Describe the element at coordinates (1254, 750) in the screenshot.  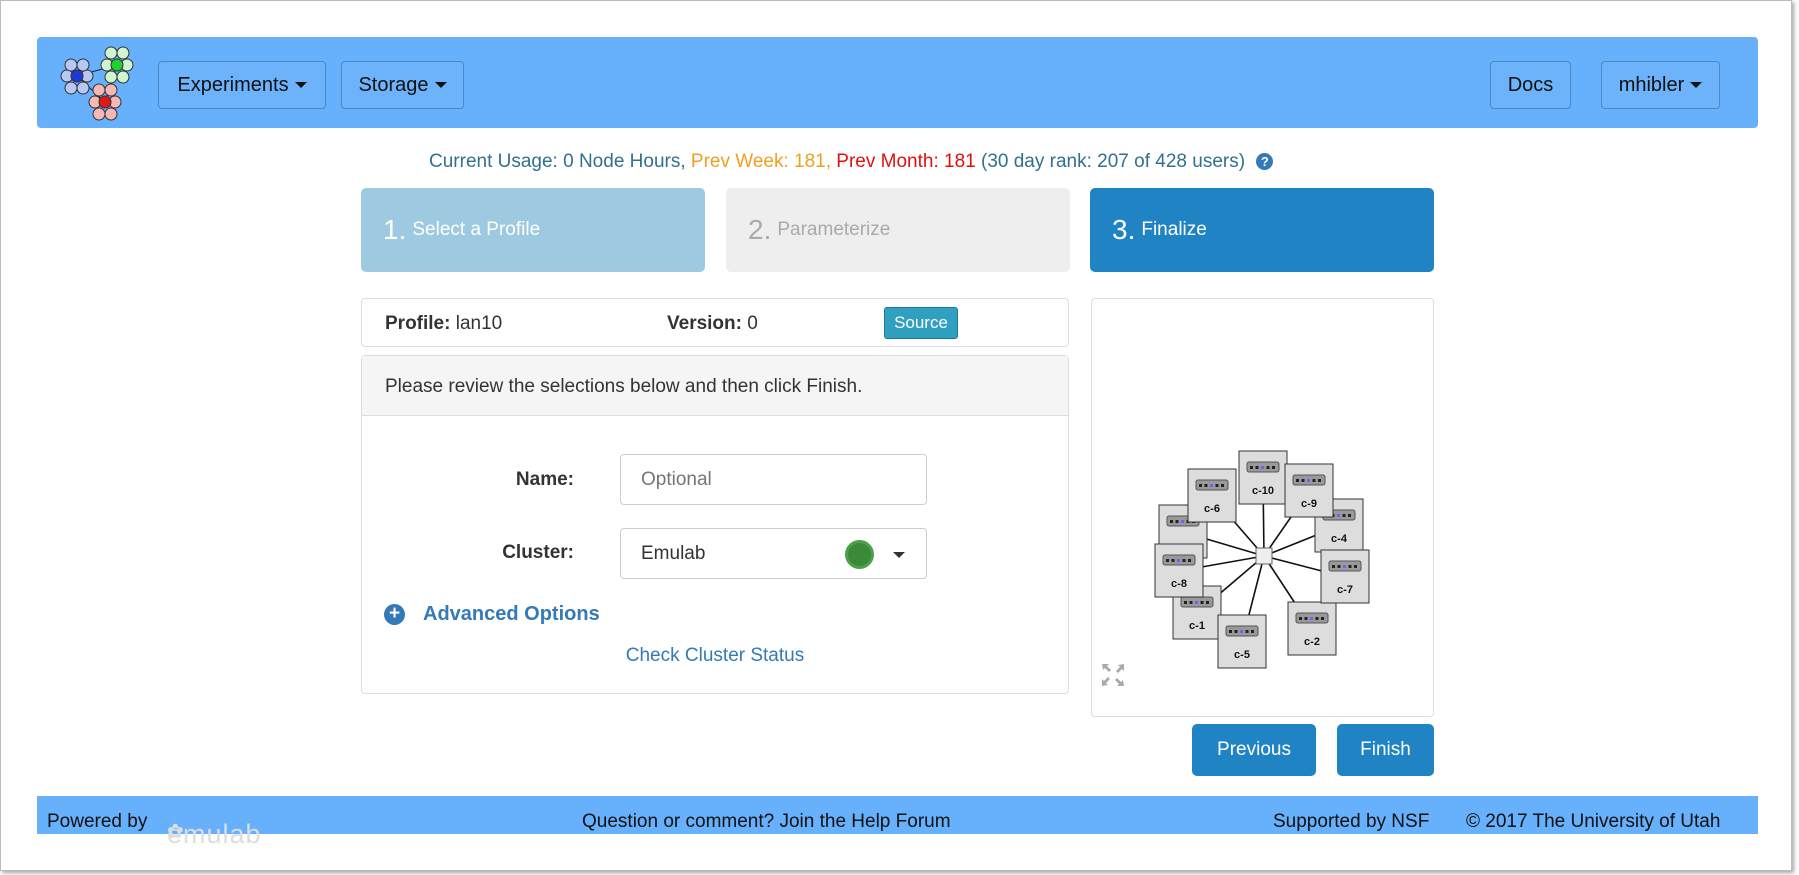
I see `previous-button: Previous` at that location.